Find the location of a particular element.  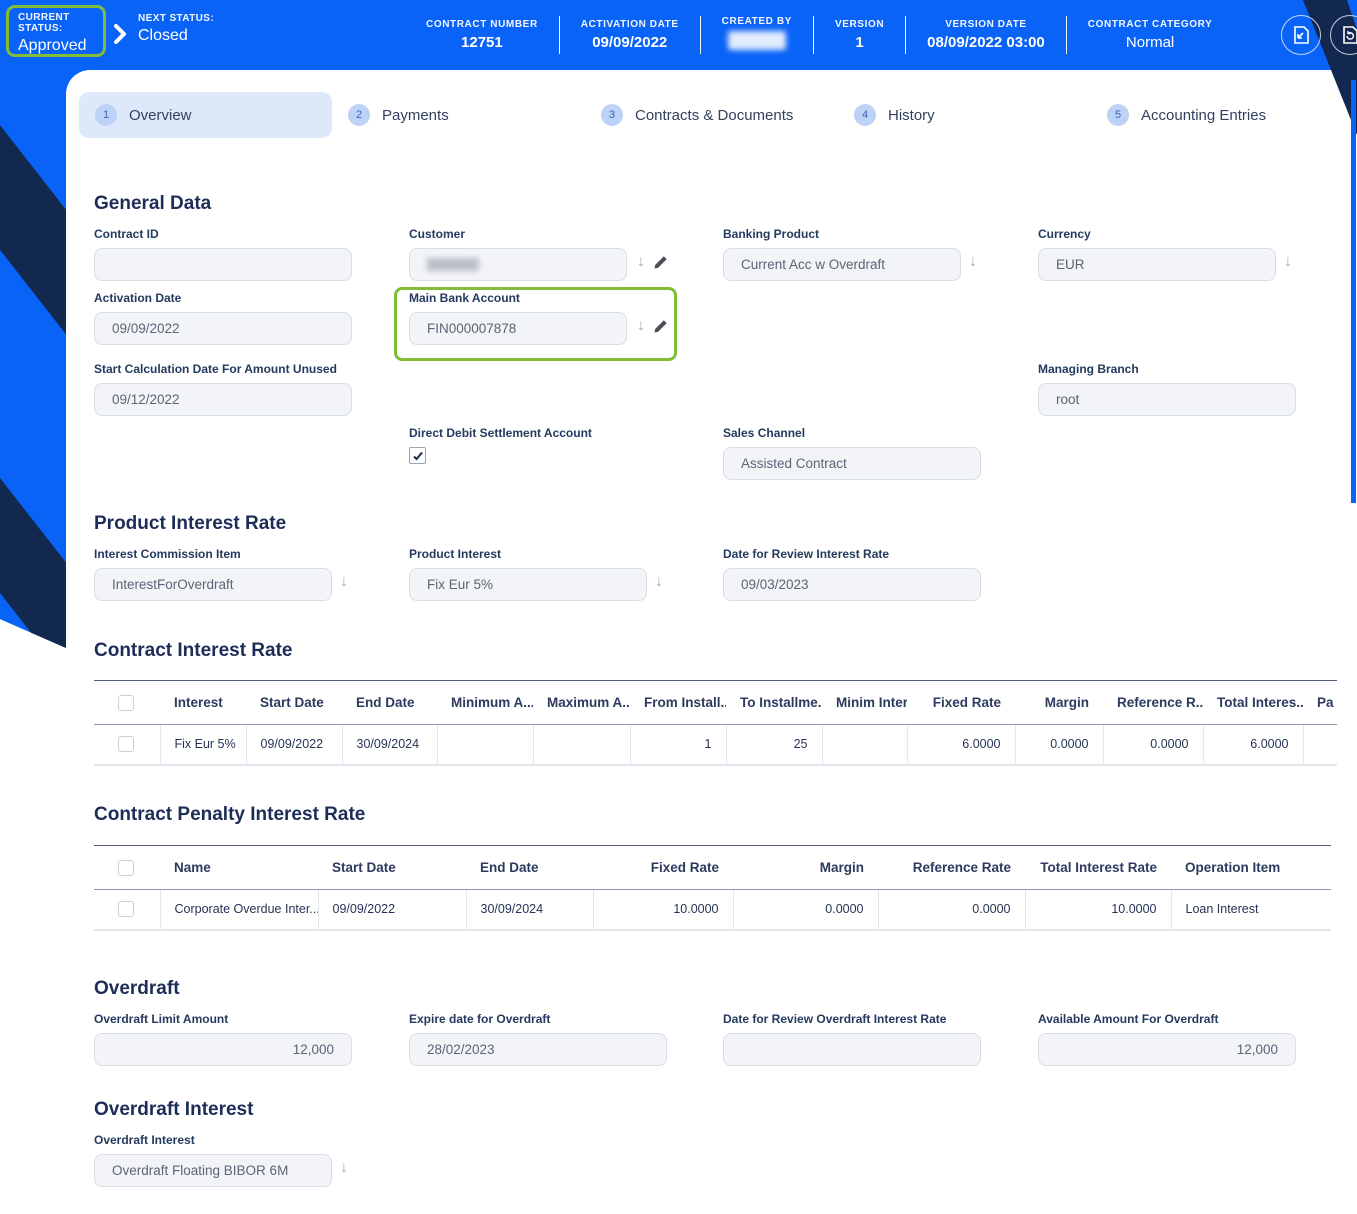

interest-commission-item-select: InterestForOverdraft is located at coordinates (213, 584).